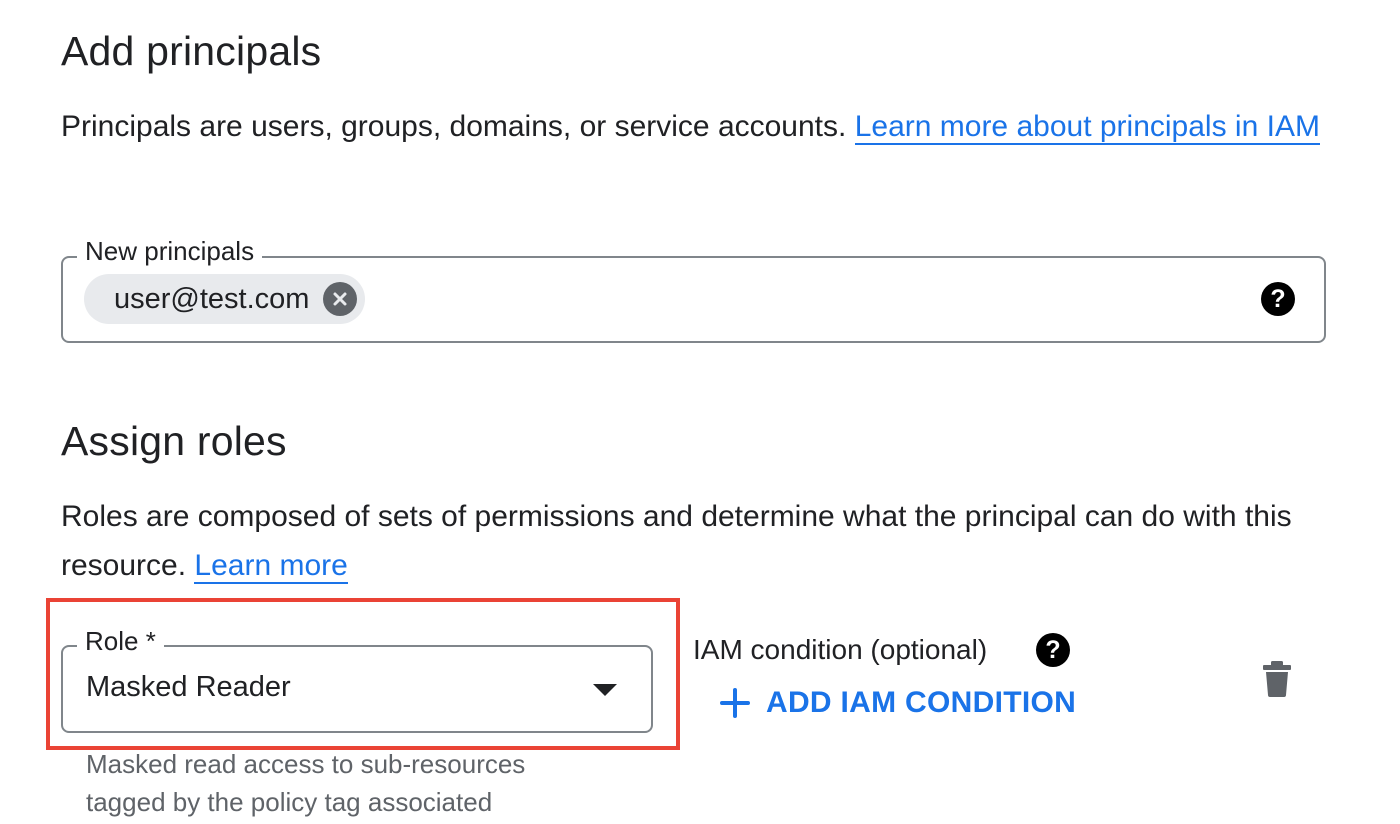 The image size is (1400, 824). I want to click on plus-icon, so click(735, 703).